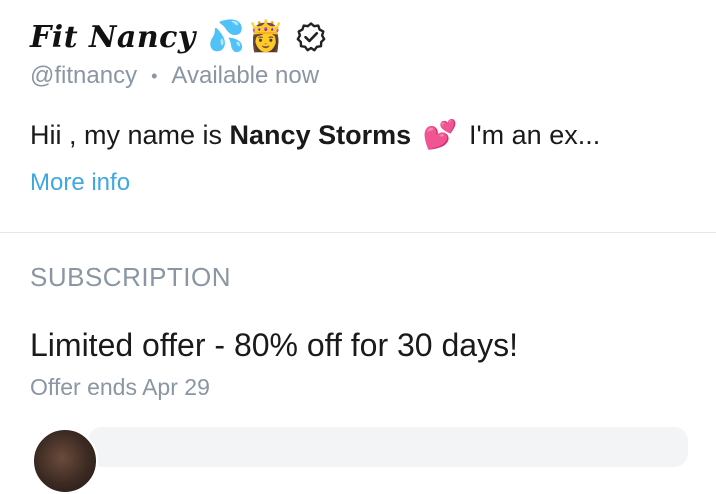  I want to click on more-info-link: More info, so click(80, 183).